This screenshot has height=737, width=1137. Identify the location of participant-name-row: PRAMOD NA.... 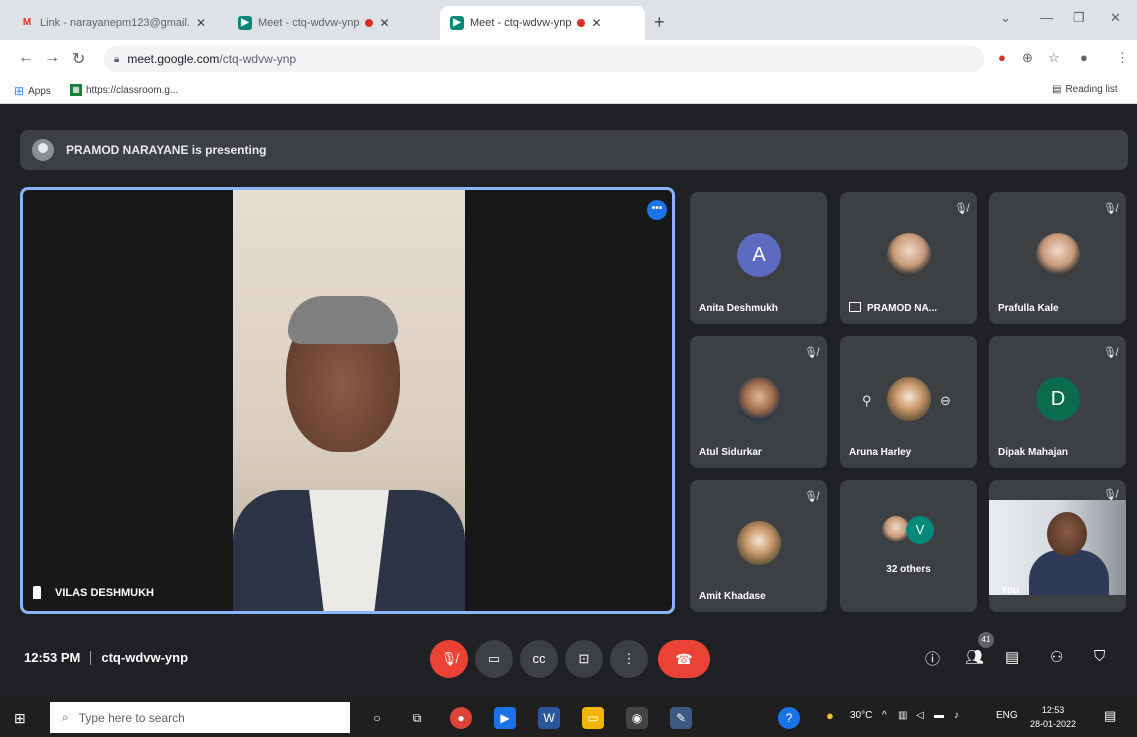
(893, 308).